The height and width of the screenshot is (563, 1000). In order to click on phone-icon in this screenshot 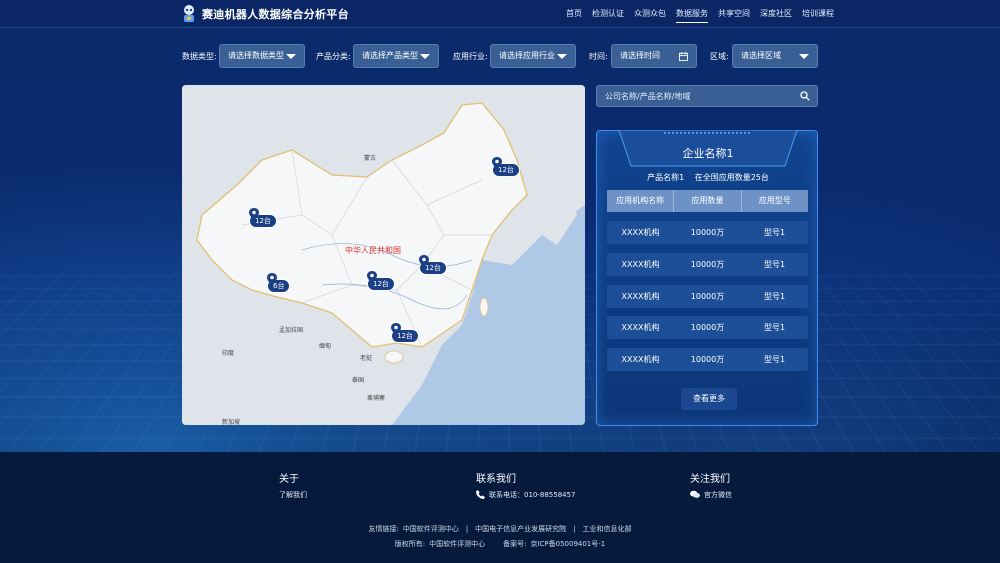, I will do `click(480, 494)`.